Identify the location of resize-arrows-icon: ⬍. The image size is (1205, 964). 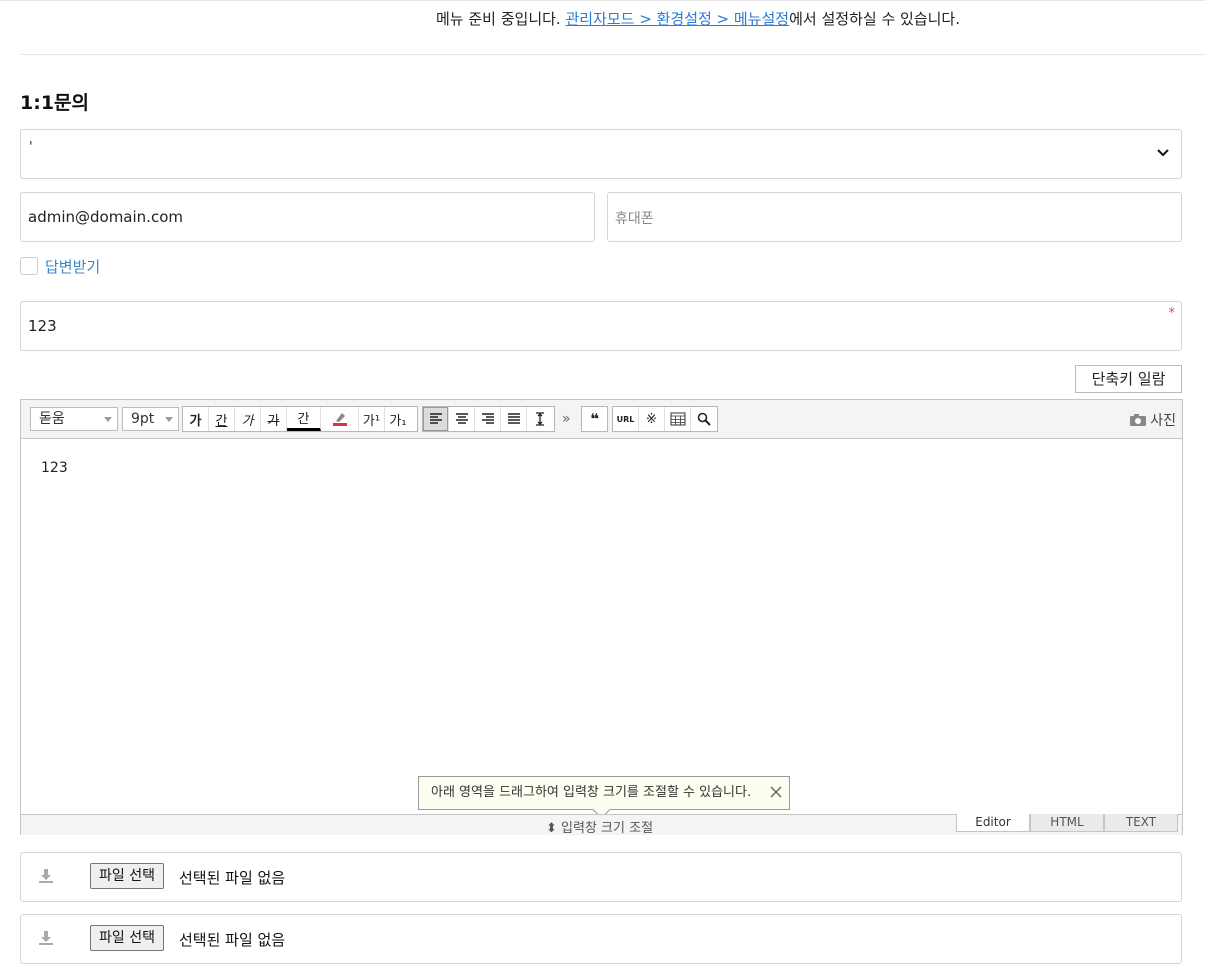
(551, 828).